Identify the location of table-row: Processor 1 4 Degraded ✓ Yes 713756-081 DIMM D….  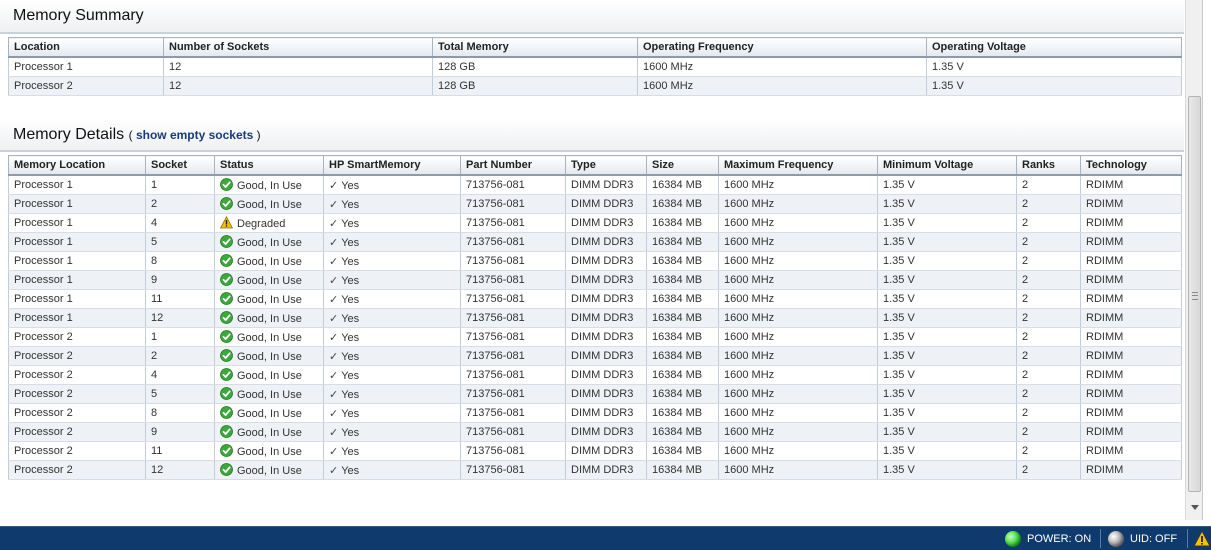
(595, 223).